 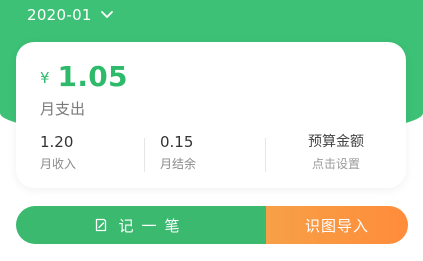 I want to click on chevron-down-icon, so click(x=107, y=15).